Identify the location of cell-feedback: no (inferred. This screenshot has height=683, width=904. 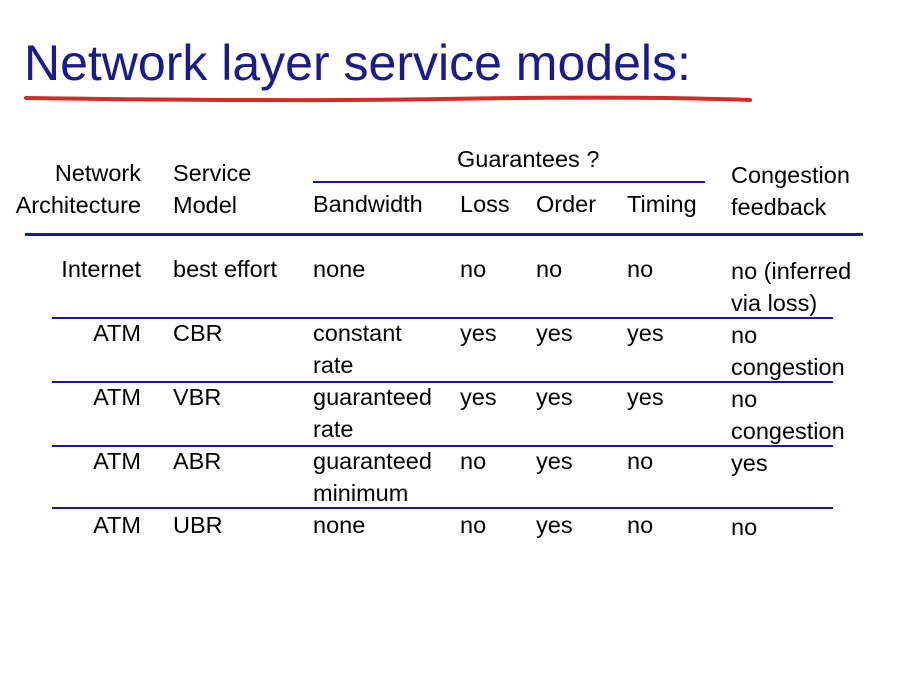
(791, 271).